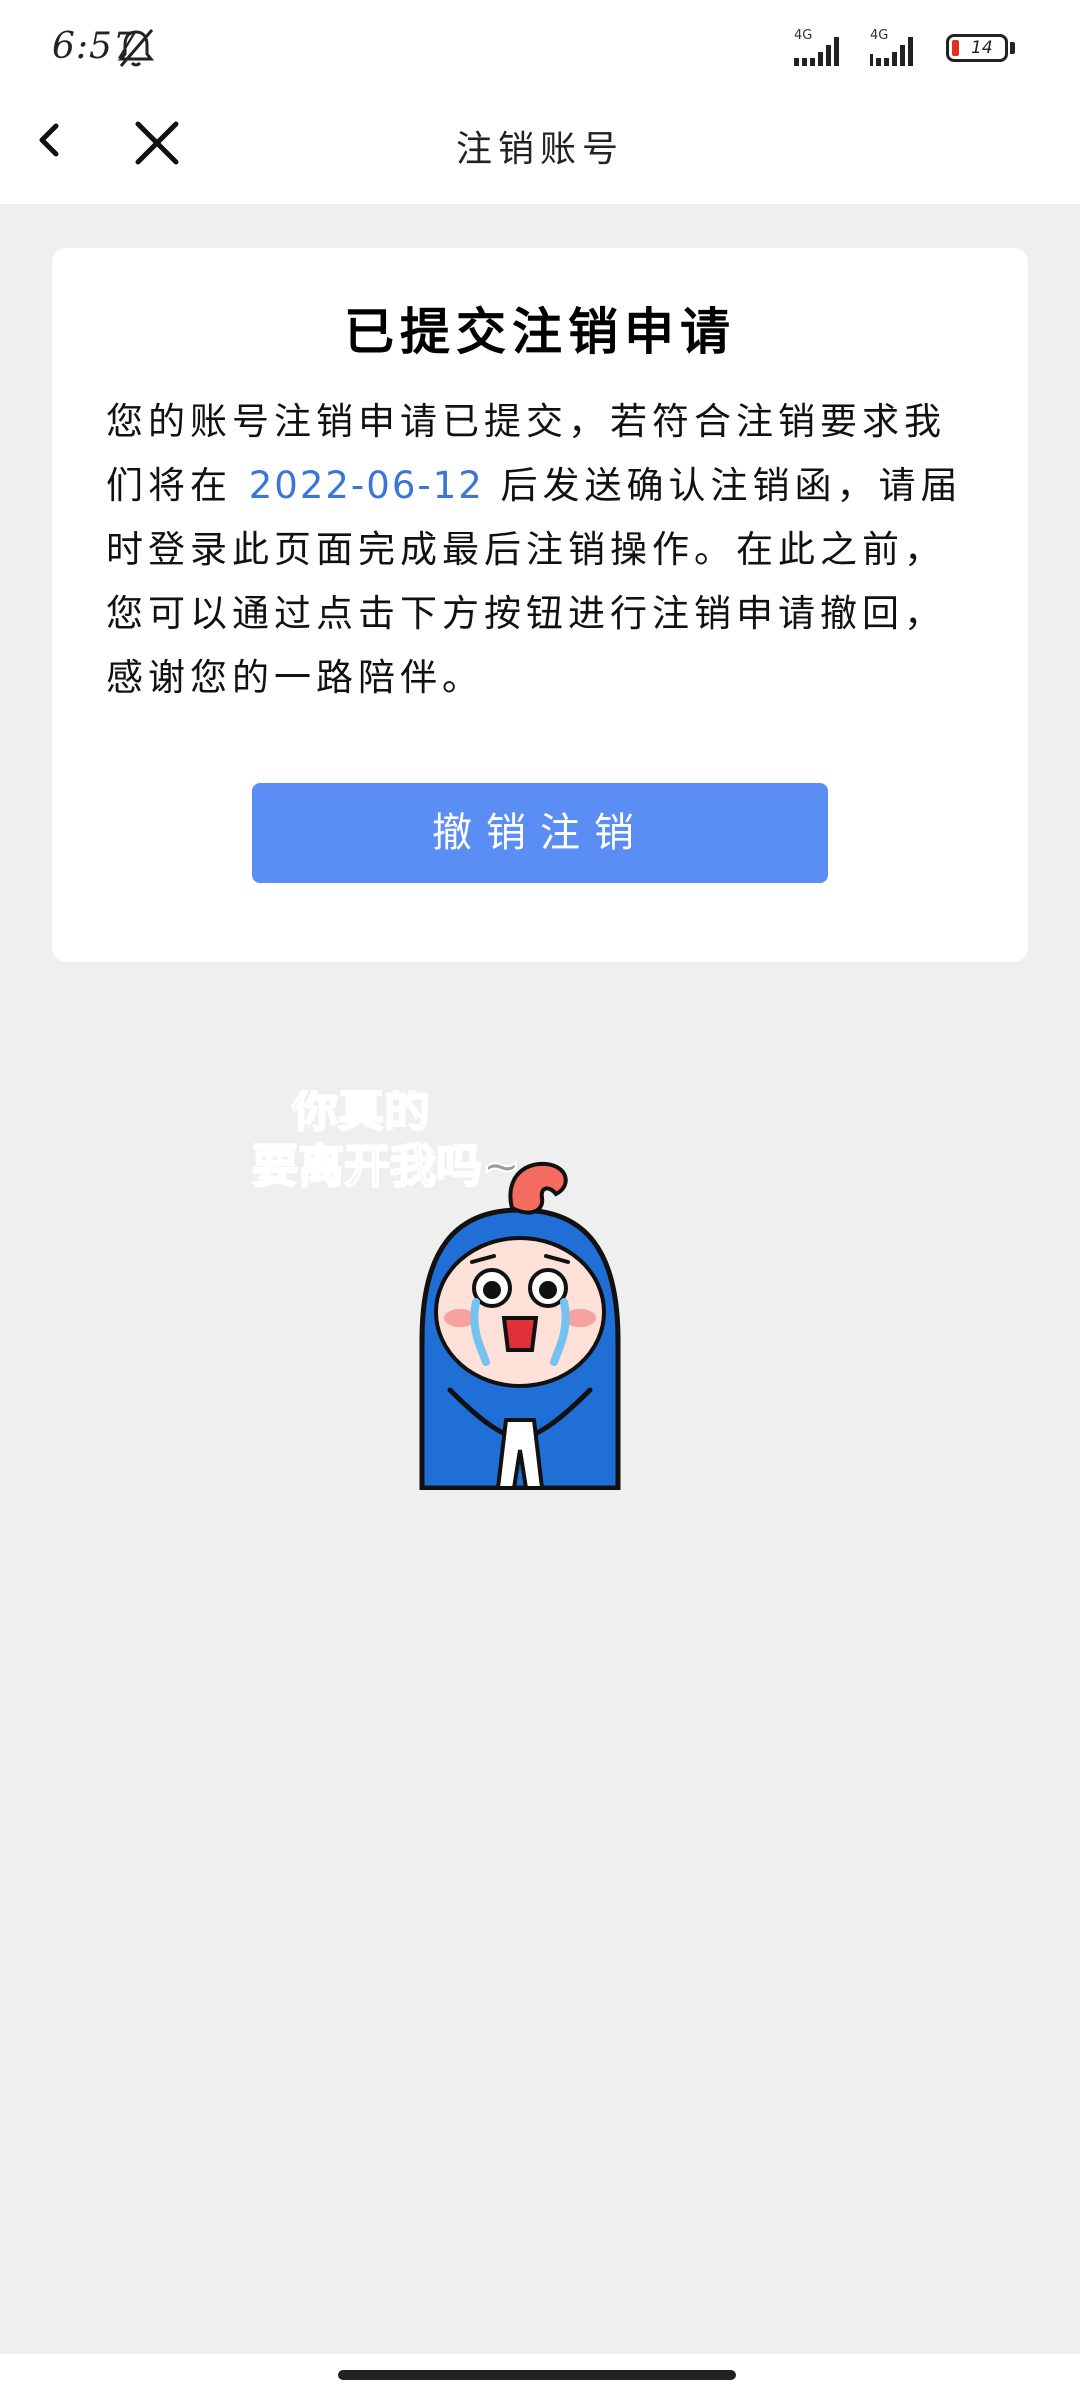 This screenshot has height=2400, width=1080. What do you see at coordinates (136, 48) in the screenshot?
I see `bell-muted-icon` at bounding box center [136, 48].